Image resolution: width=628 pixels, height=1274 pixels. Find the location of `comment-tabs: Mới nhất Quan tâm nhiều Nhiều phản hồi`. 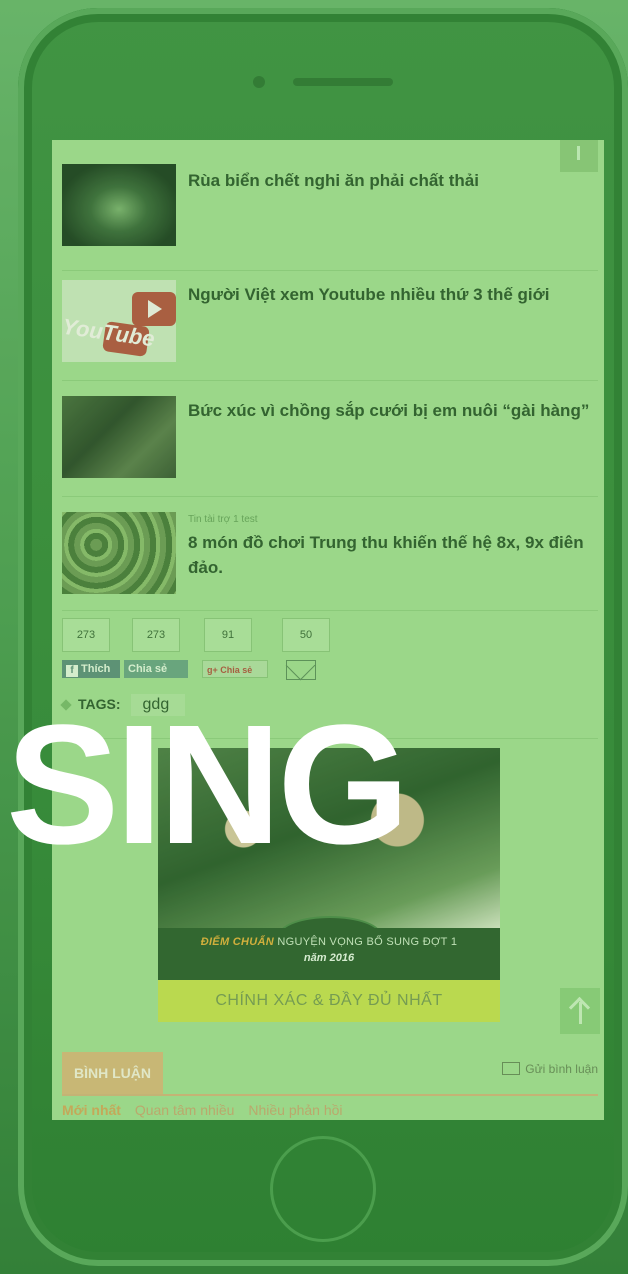

comment-tabs: Mới nhất Quan tâm nhiều Nhiều phản hồi is located at coordinates (207, 1110).